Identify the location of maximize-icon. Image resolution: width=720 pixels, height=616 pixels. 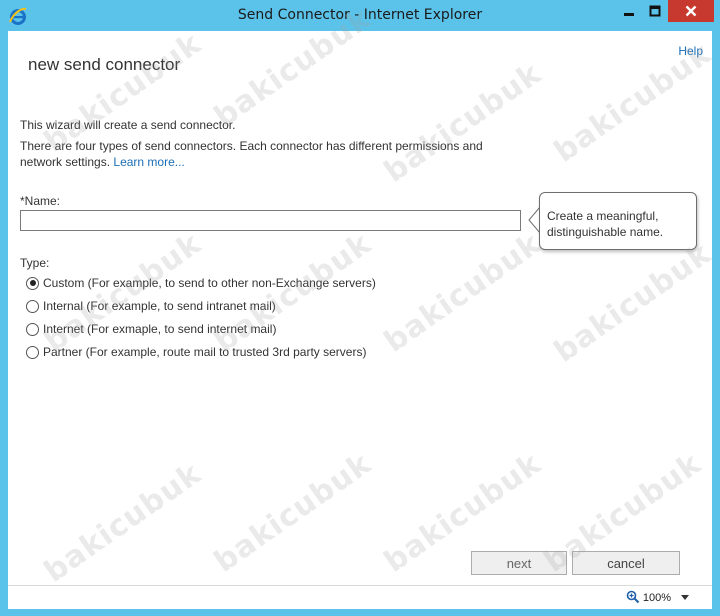
(655, 11).